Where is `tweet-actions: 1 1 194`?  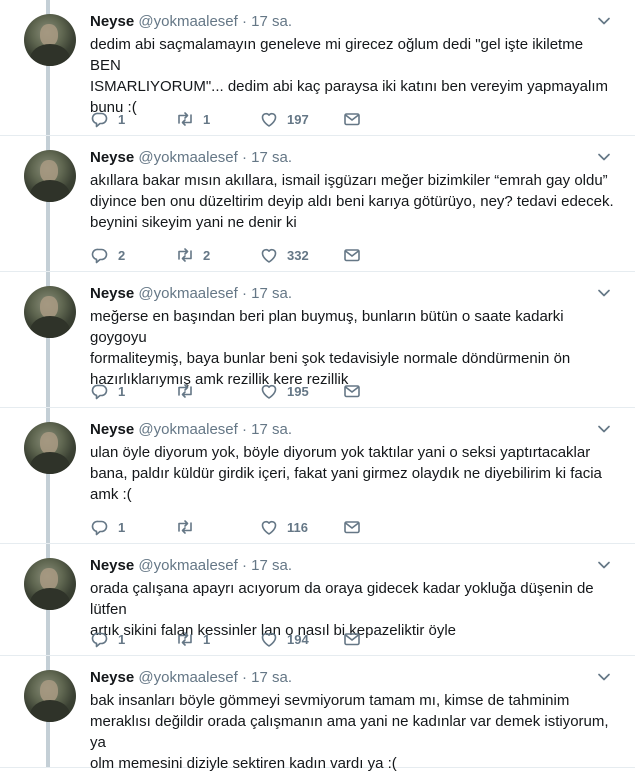
tweet-actions: 1 1 194 is located at coordinates (240, 639).